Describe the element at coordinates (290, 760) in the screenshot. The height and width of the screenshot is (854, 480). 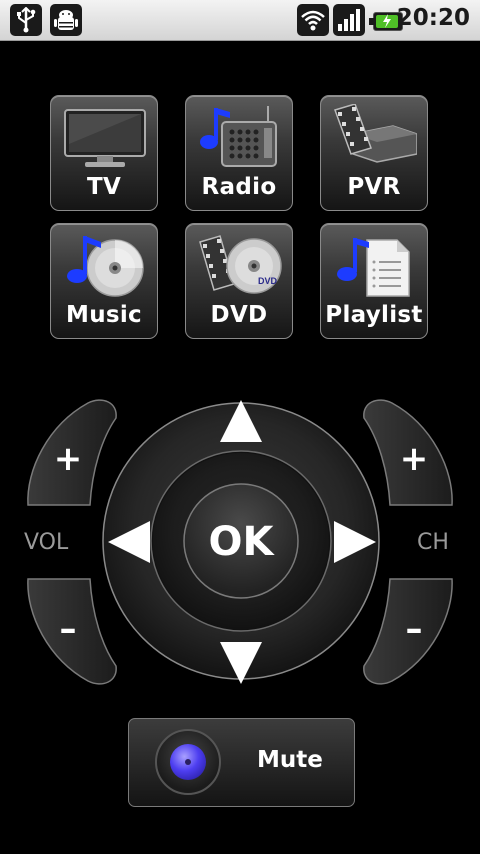
I see `mute-label: Mute` at that location.